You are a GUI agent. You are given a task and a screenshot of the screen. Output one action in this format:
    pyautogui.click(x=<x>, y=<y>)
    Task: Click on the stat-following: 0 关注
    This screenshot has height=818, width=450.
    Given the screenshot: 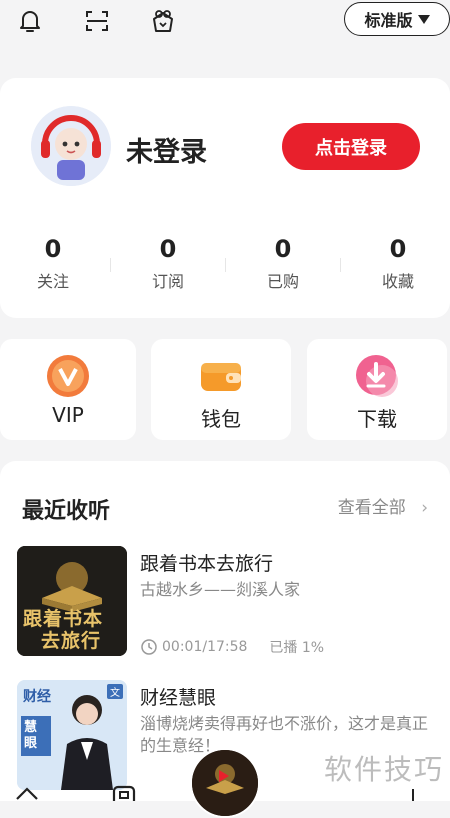 What is the action you would take?
    pyautogui.click(x=53, y=263)
    